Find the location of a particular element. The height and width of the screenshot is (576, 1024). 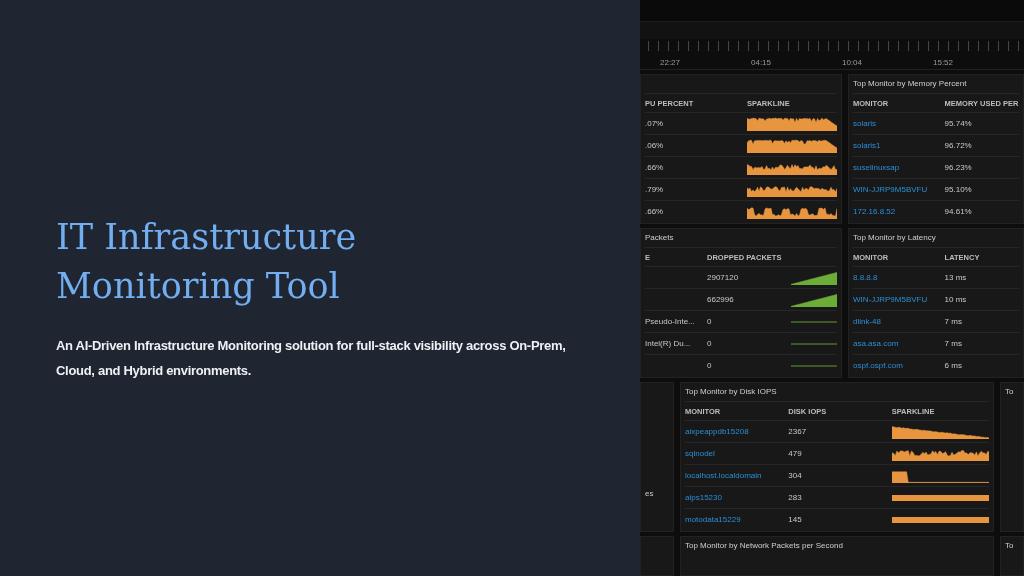

monitor-link: asa.asa.com is located at coordinates (896, 343).